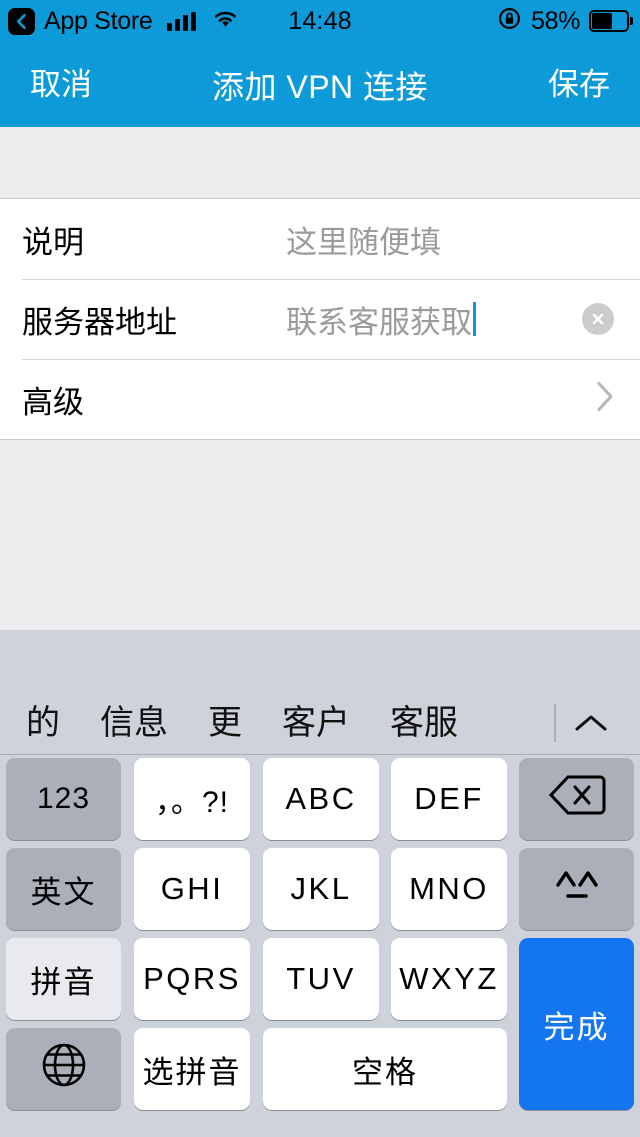 This screenshot has height=1137, width=640. What do you see at coordinates (63, 982) in the screenshot?
I see `key-label: 拼音` at bounding box center [63, 982].